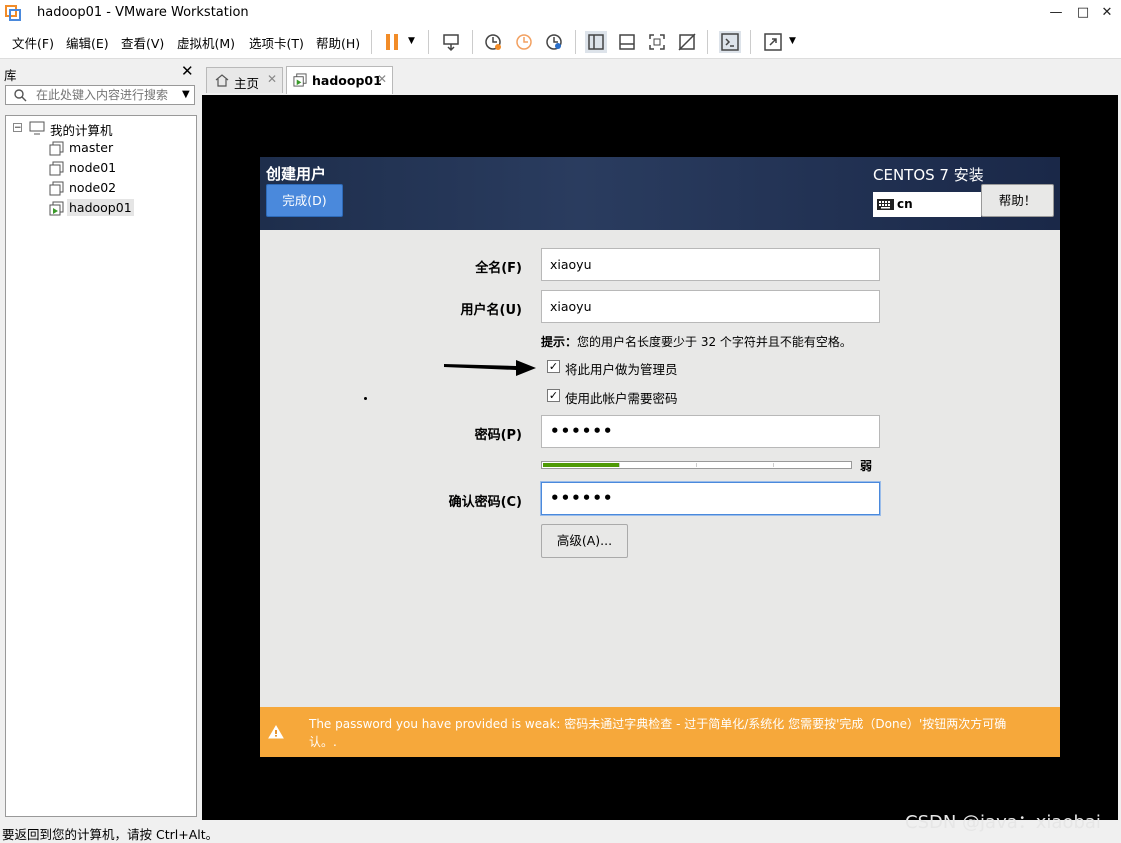 The height and width of the screenshot is (843, 1121). Describe the element at coordinates (392, 42) in the screenshot. I see `pause-icon` at that location.